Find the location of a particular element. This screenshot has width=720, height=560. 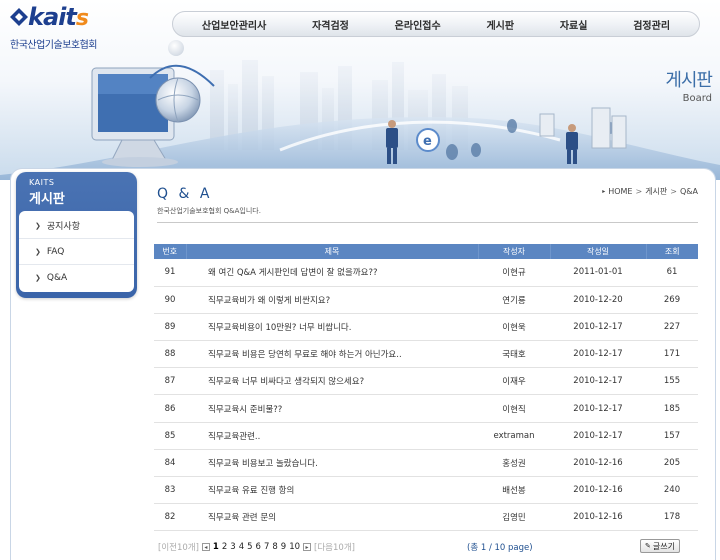

column-header-author: 작성자 is located at coordinates (513, 251).